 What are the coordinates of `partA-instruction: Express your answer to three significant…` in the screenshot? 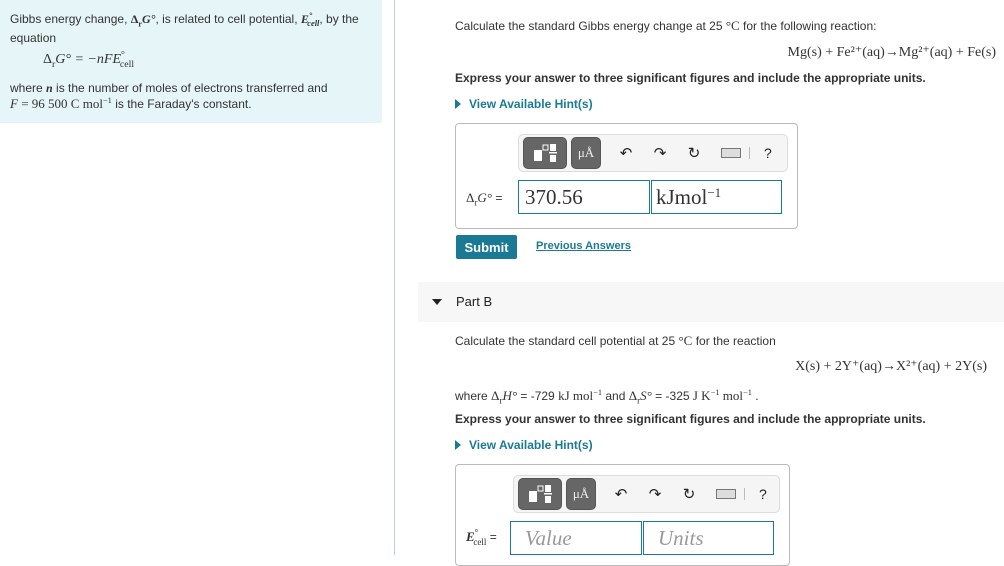 It's located at (690, 78).